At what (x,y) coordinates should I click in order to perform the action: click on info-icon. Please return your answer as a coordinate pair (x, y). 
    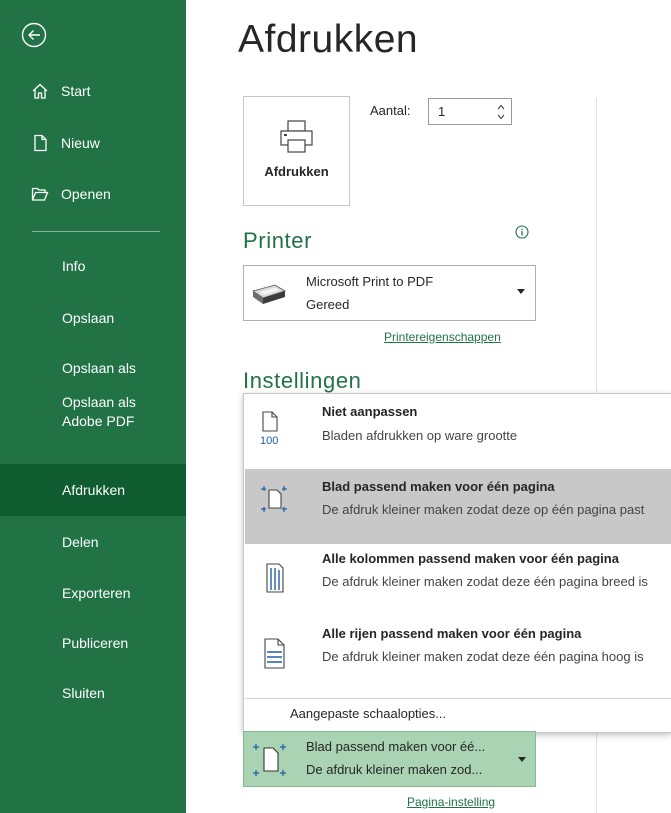
    Looking at the image, I should click on (522, 232).